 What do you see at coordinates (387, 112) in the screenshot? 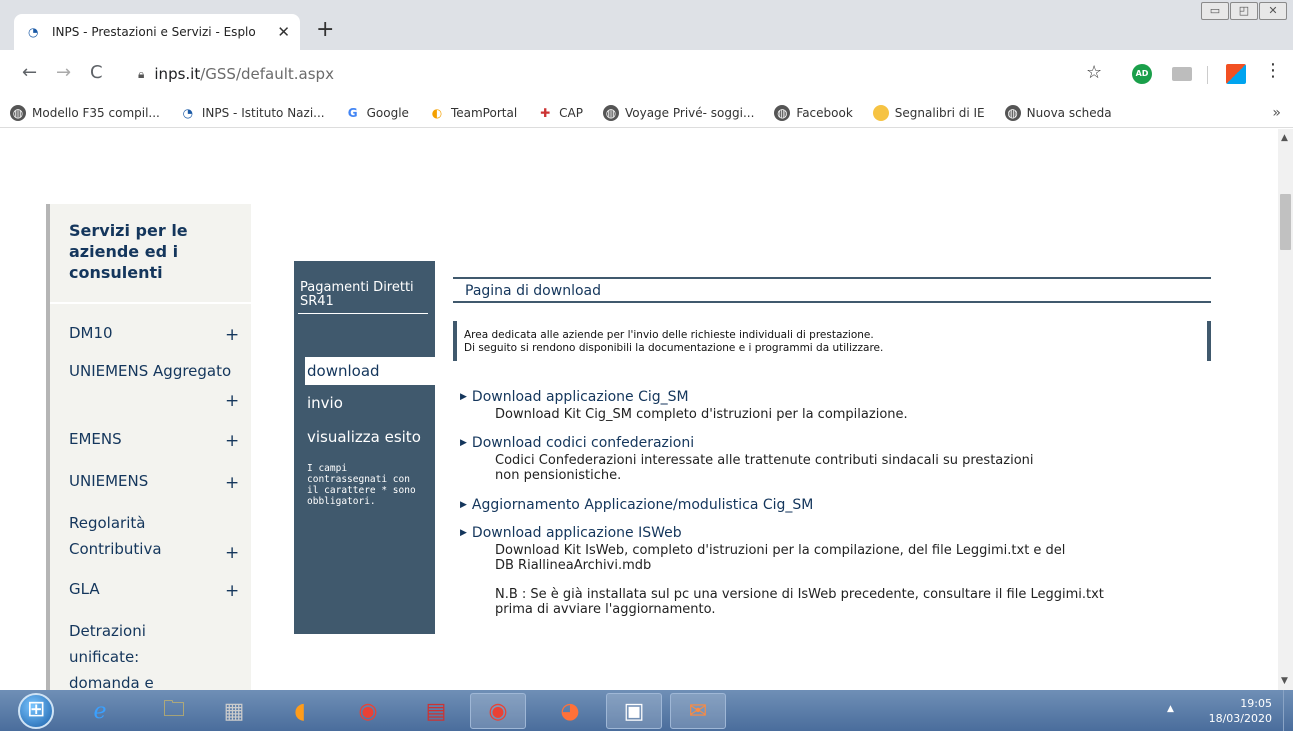
I see `bookmark-label: Google` at bounding box center [387, 112].